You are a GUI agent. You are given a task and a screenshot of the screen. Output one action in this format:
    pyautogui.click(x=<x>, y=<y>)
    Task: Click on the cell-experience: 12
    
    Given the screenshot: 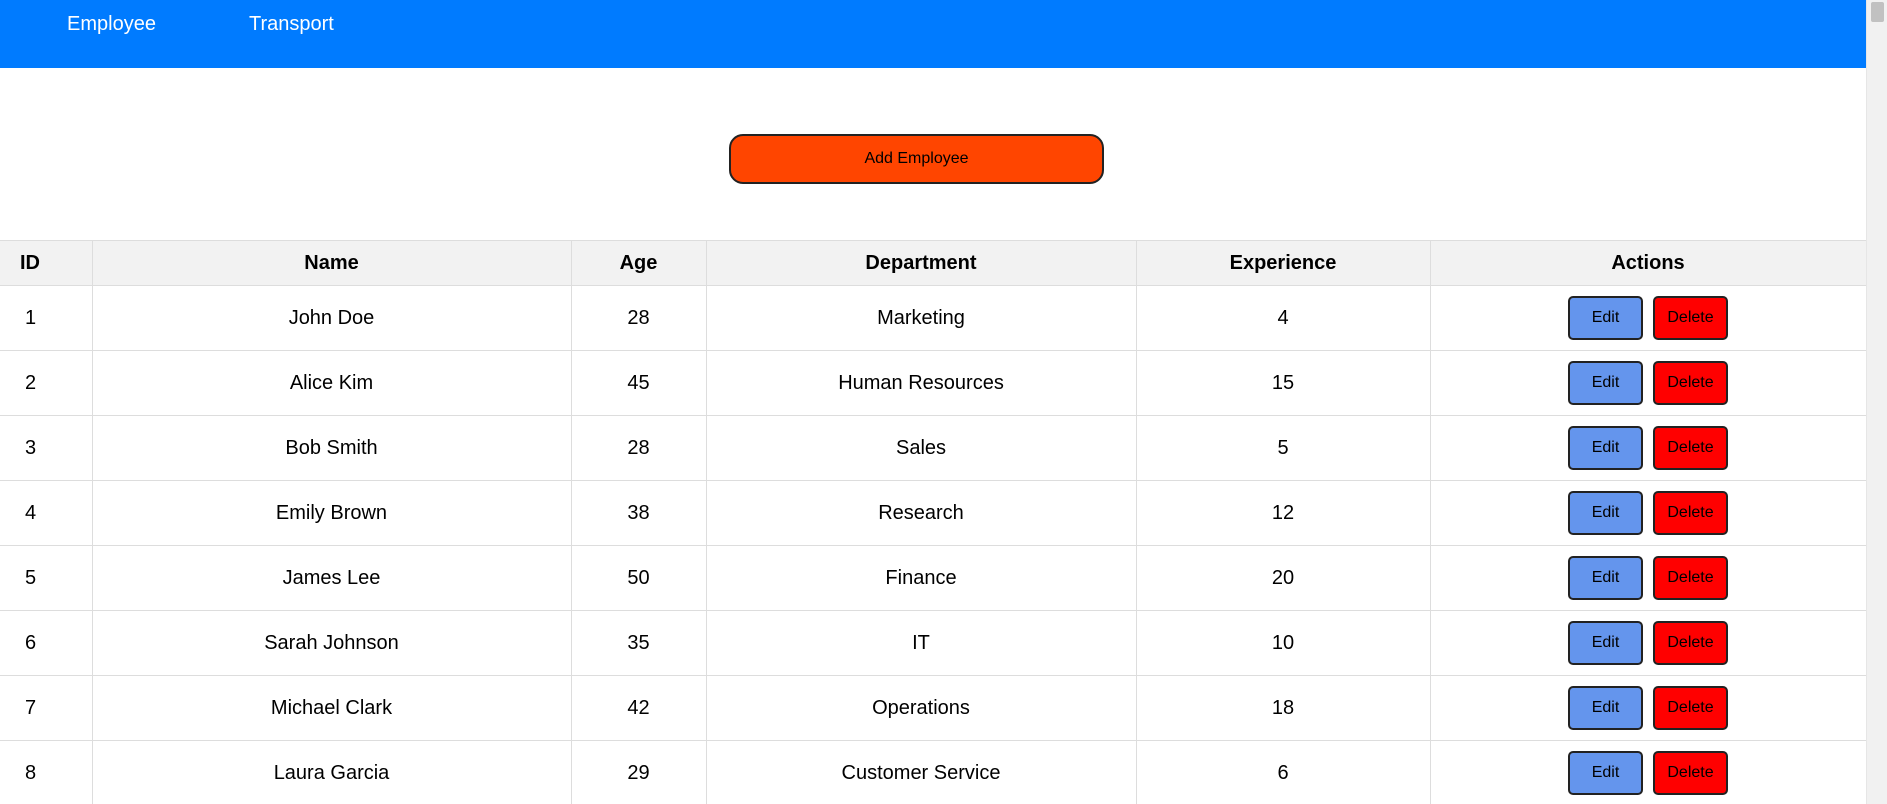 What is the action you would take?
    pyautogui.click(x=1283, y=513)
    